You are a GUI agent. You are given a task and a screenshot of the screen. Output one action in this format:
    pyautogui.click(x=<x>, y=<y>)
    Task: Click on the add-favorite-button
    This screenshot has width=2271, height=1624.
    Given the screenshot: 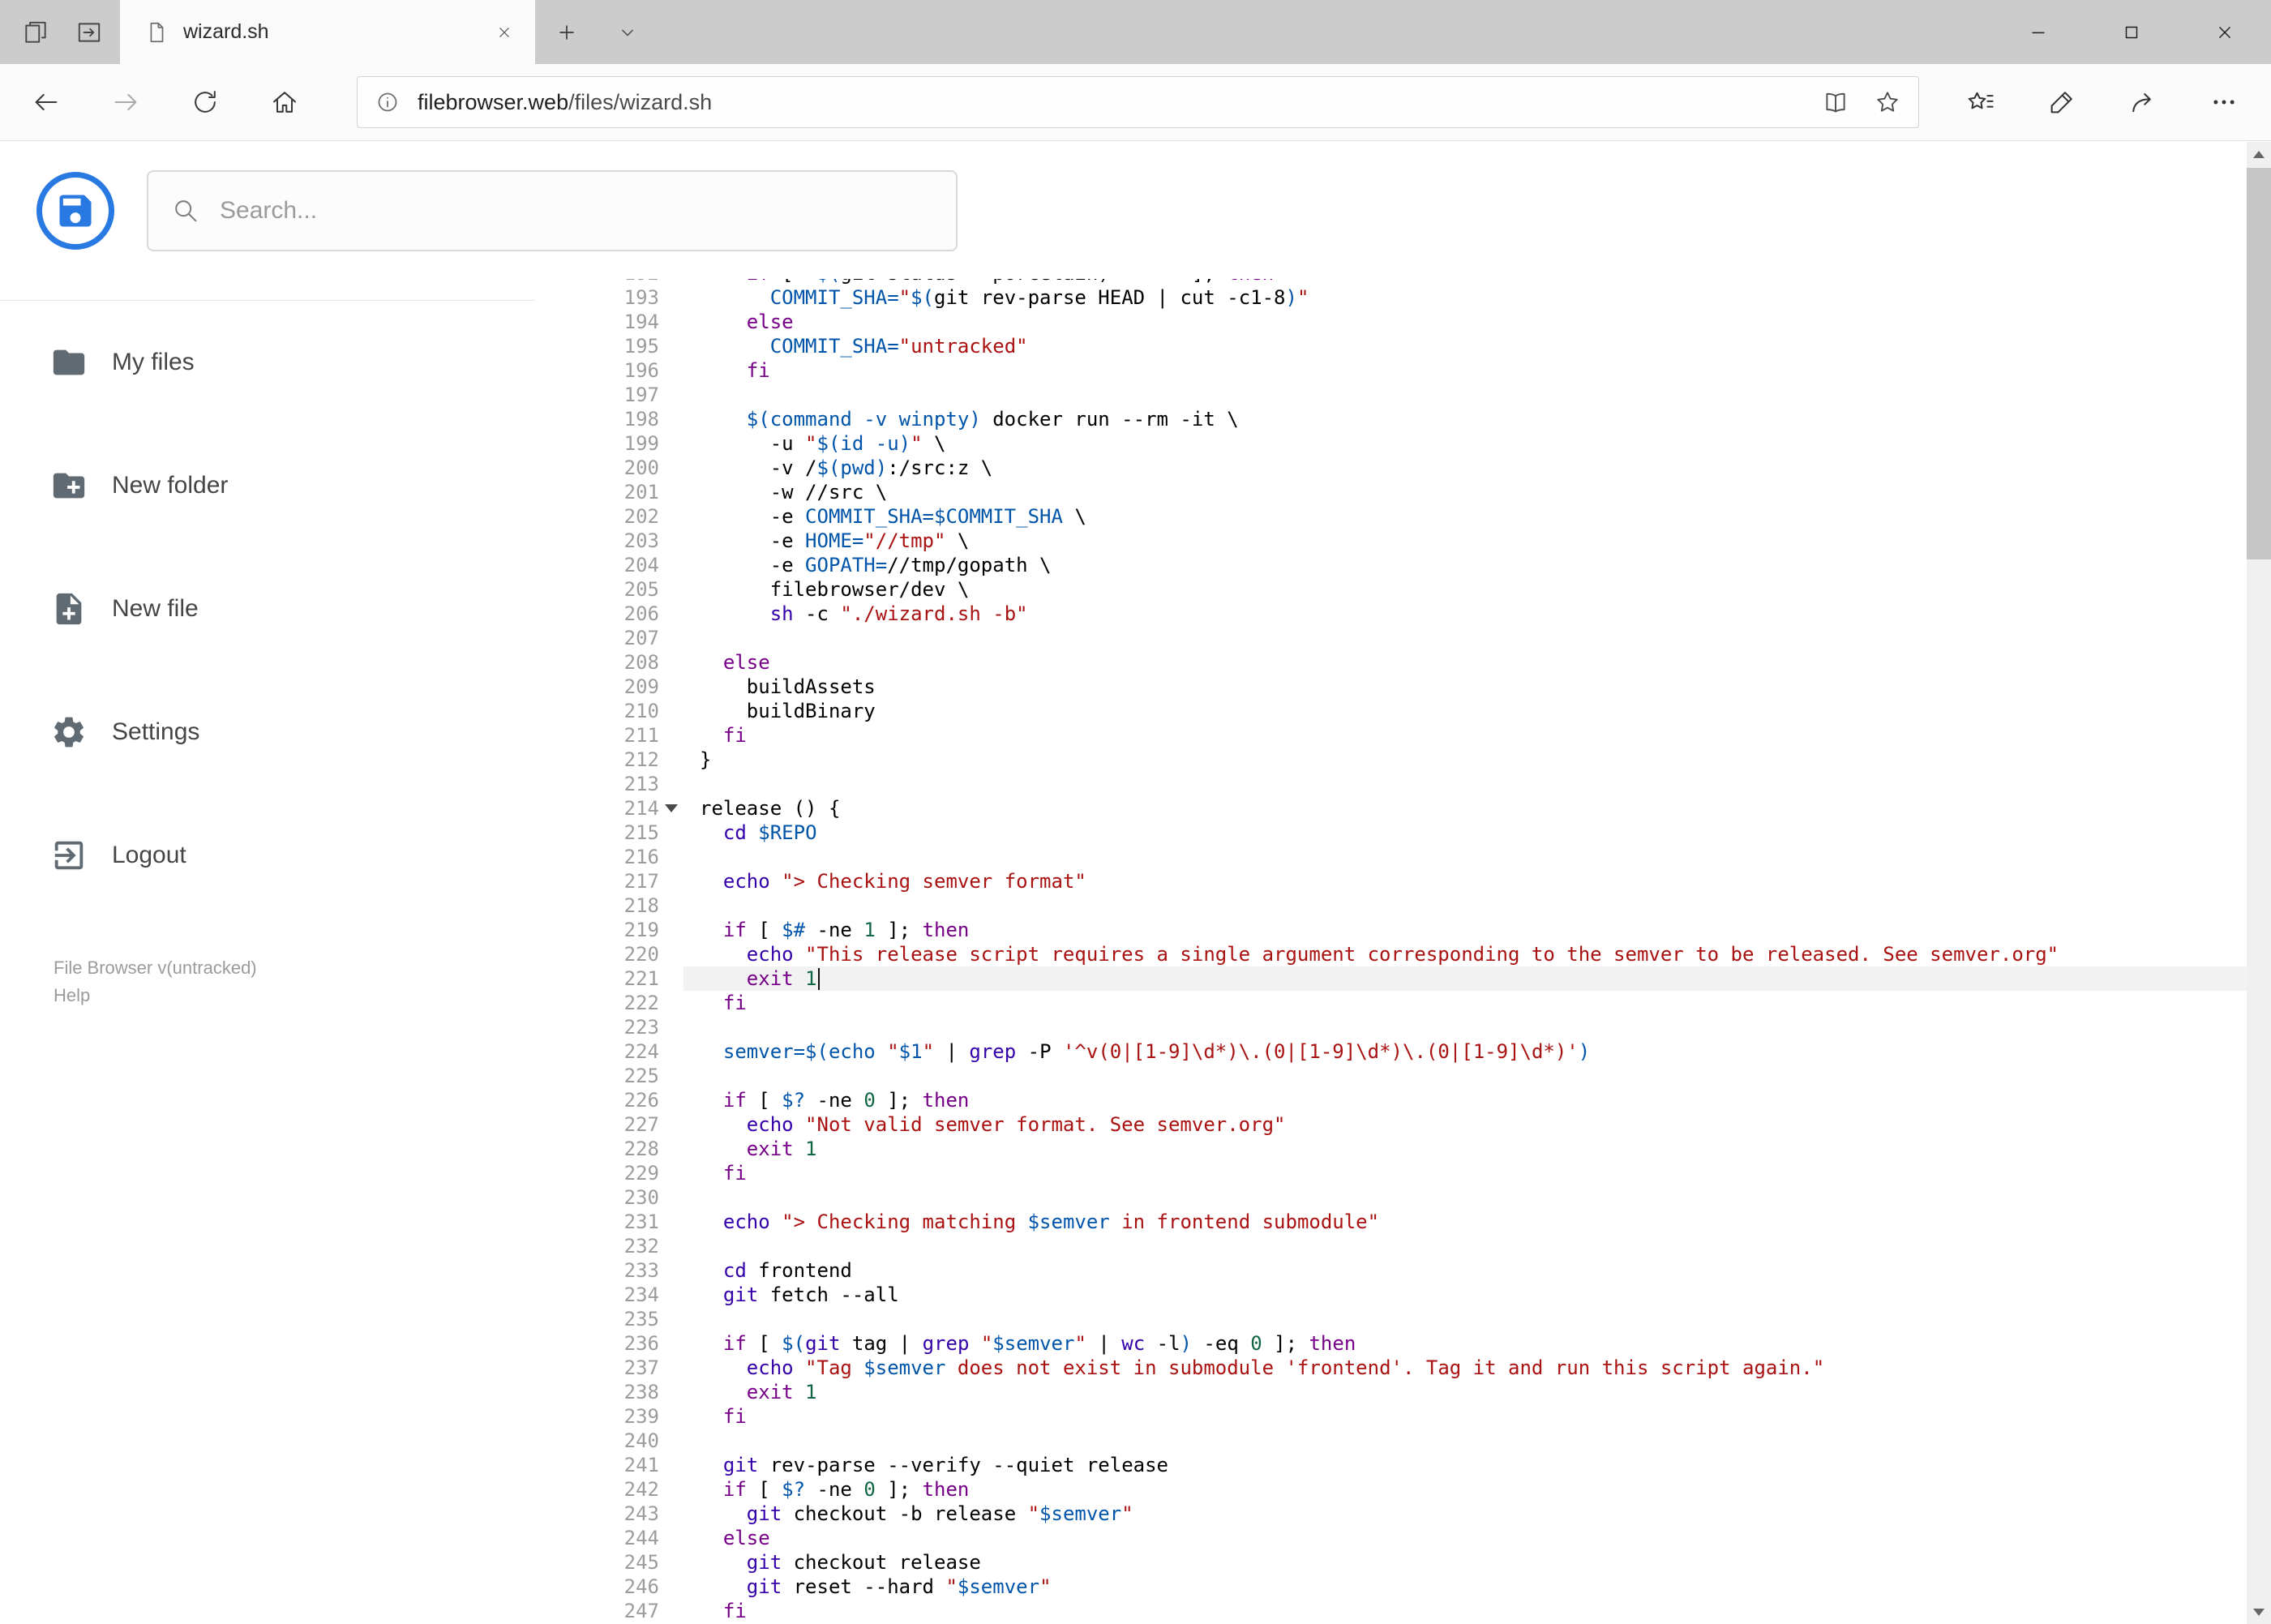 What is the action you would take?
    pyautogui.click(x=1888, y=102)
    